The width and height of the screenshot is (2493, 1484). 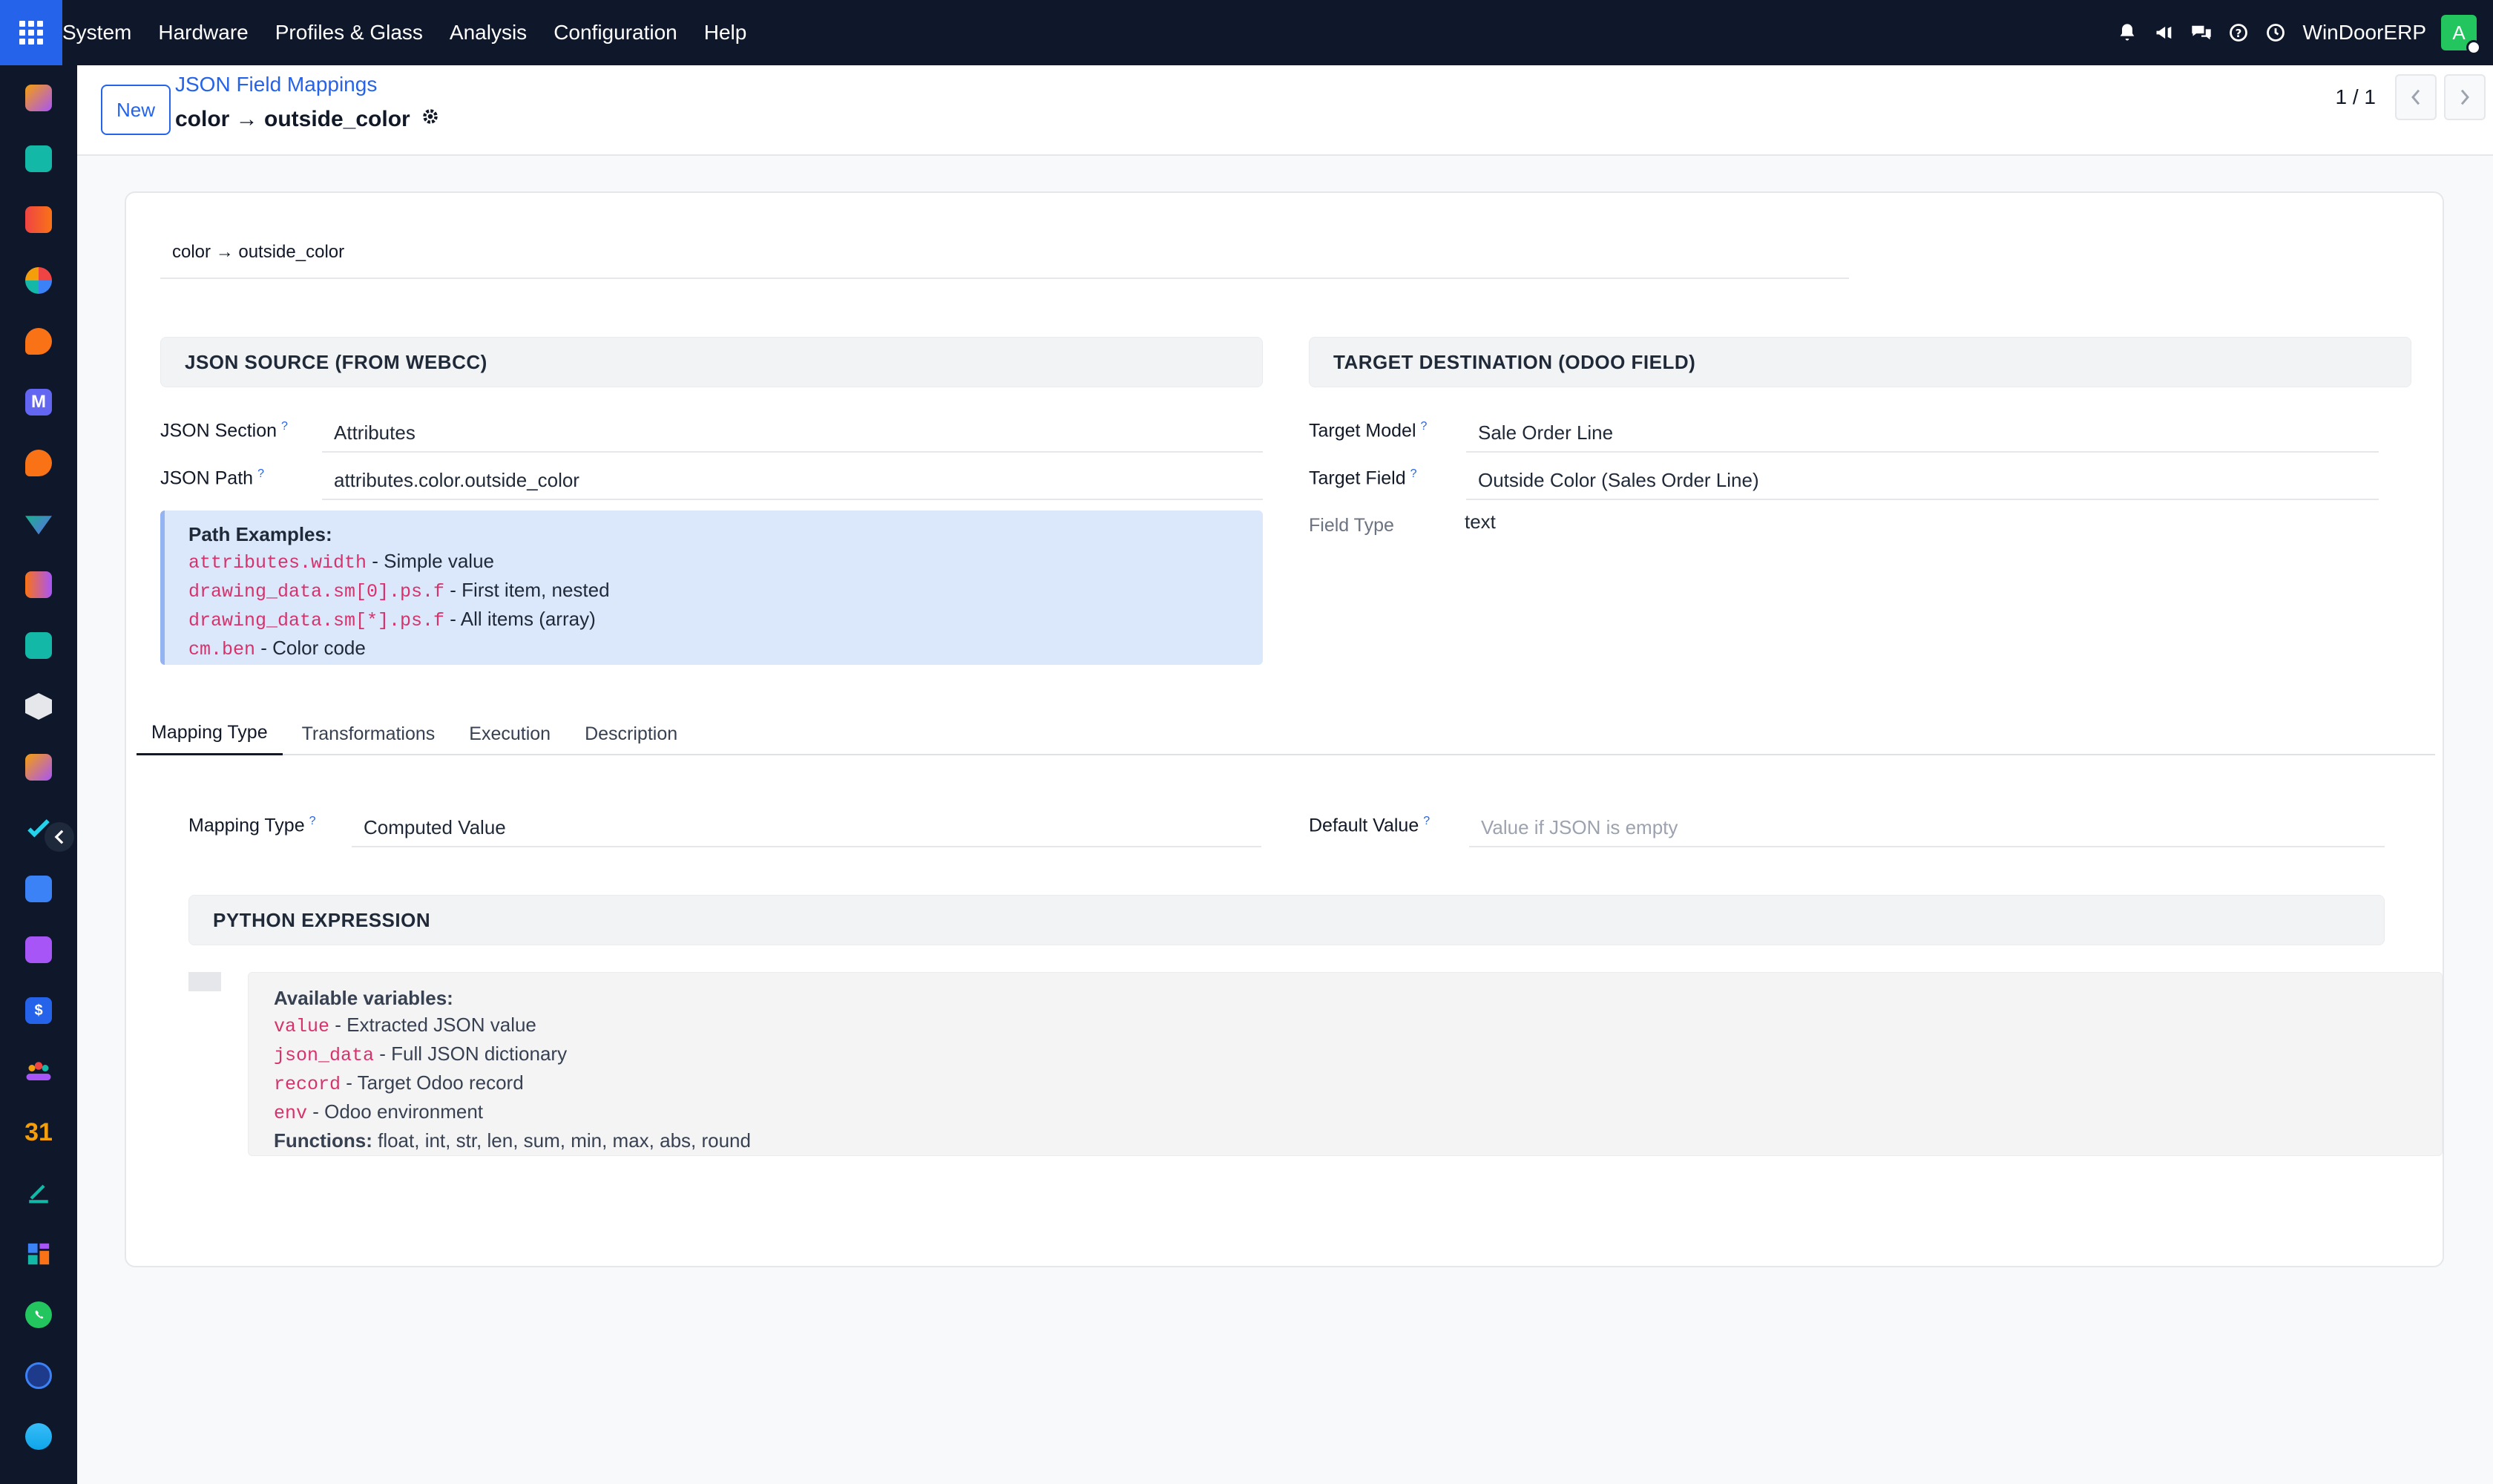 What do you see at coordinates (792, 479) in the screenshot?
I see `json-path-input: attributes.color.outside_color` at bounding box center [792, 479].